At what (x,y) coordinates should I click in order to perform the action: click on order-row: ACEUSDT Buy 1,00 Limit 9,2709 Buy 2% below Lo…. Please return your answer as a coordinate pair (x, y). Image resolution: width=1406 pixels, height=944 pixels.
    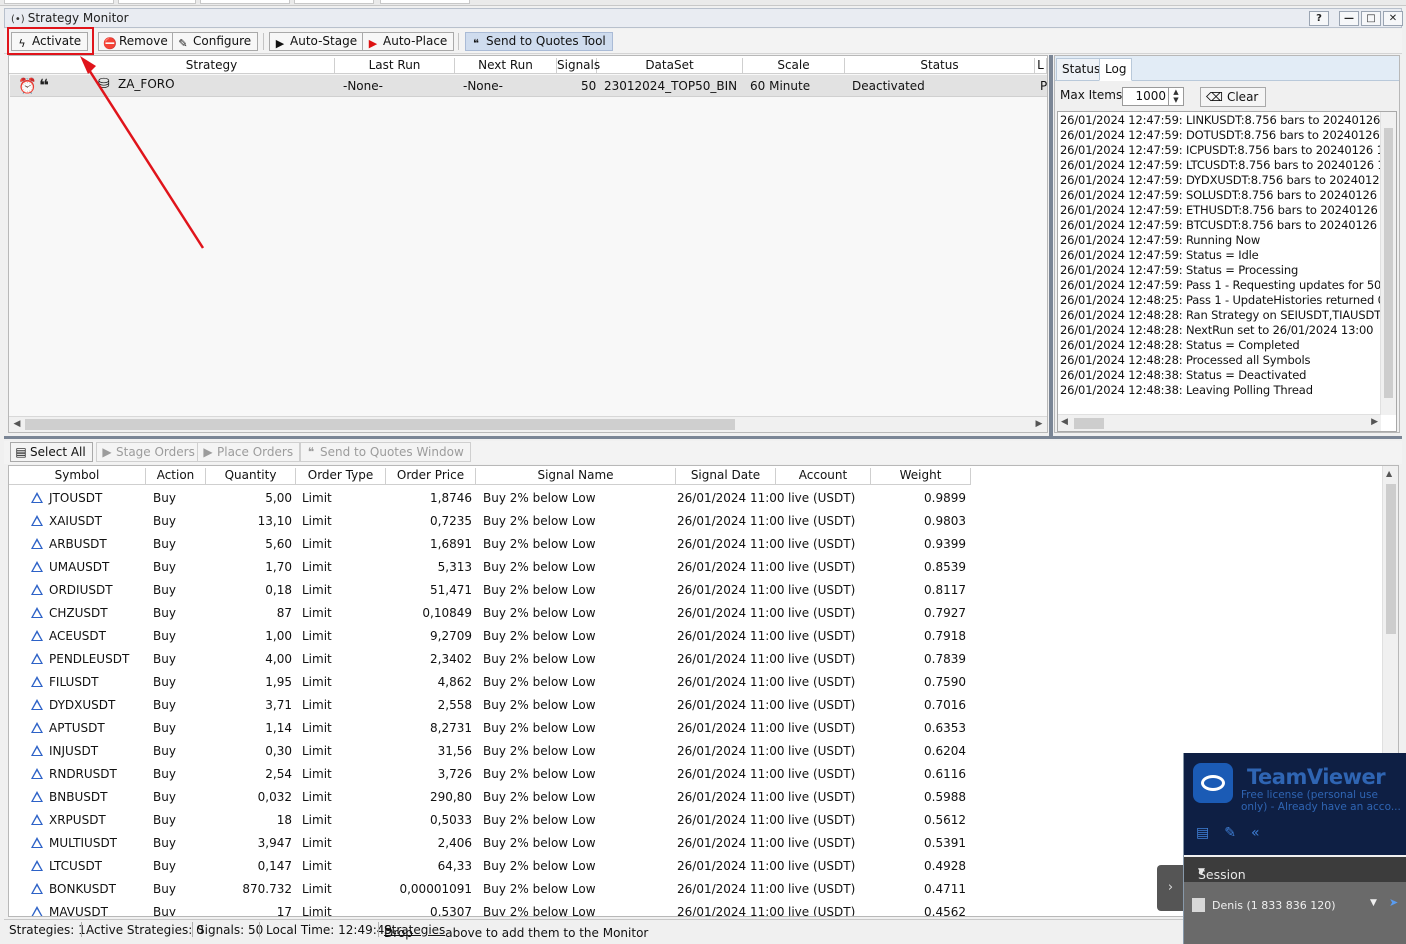
    Looking at the image, I should click on (490, 634).